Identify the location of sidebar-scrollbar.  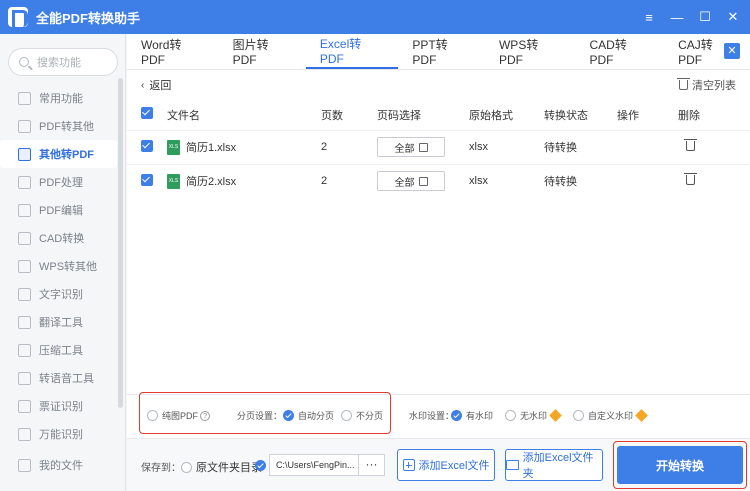
(120, 243).